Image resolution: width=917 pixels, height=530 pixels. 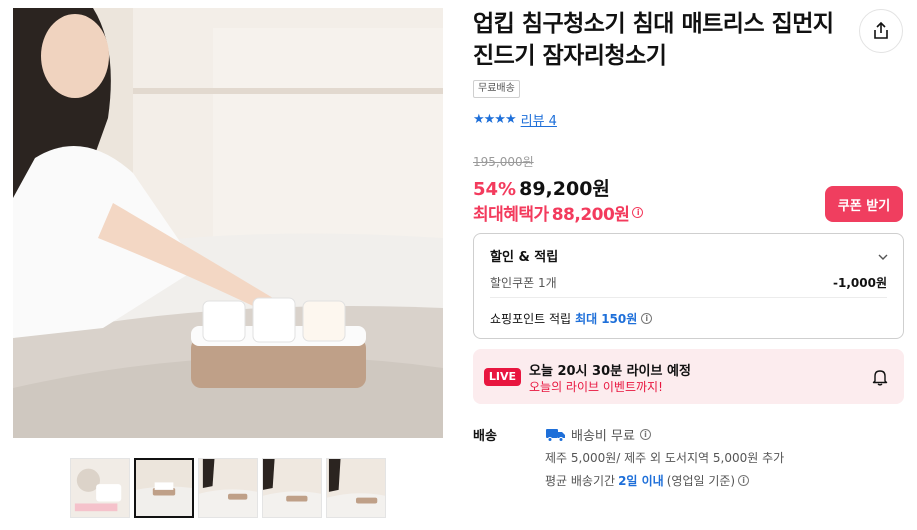 I want to click on divider, so click(x=688, y=297).